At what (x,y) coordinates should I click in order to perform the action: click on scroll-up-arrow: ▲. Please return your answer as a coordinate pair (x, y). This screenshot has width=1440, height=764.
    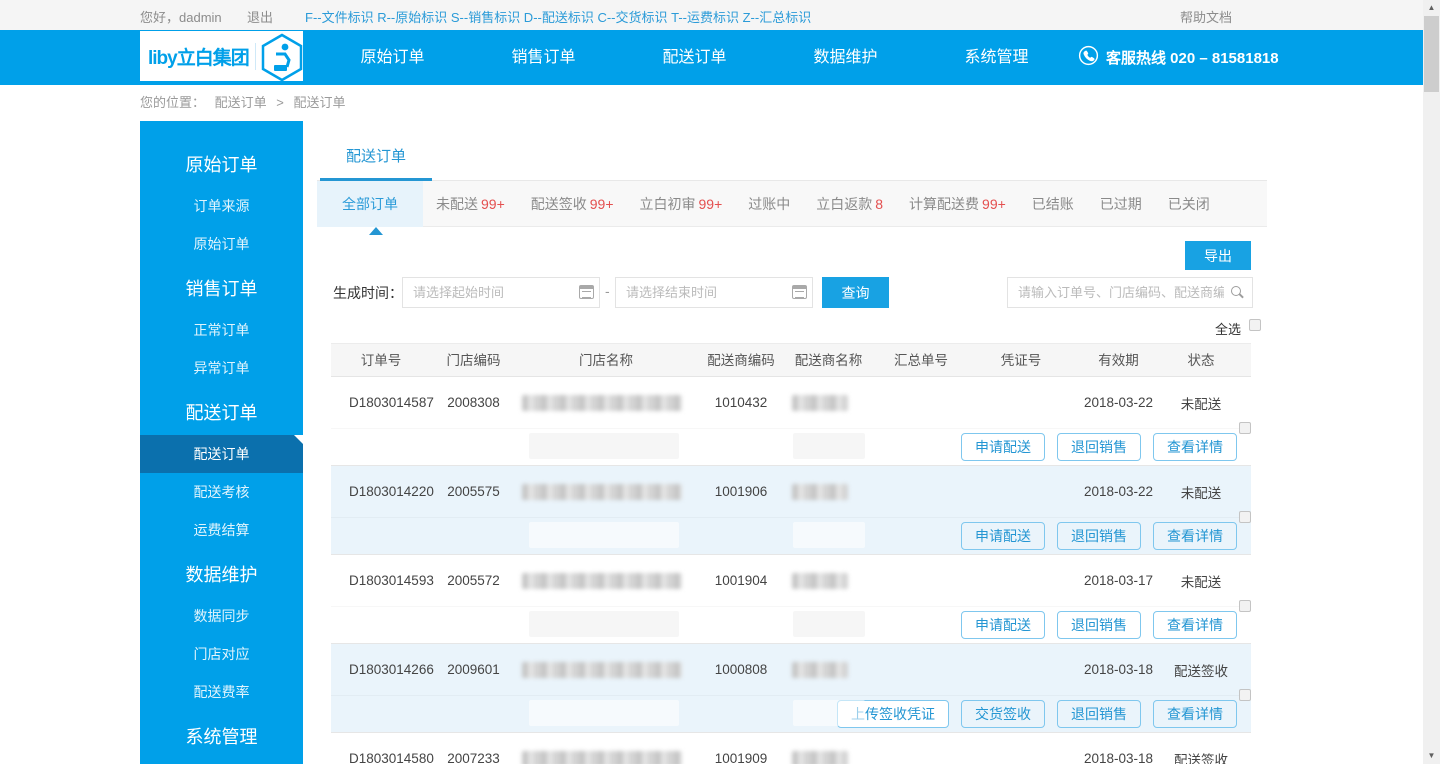
    Looking at the image, I should click on (1431, 8).